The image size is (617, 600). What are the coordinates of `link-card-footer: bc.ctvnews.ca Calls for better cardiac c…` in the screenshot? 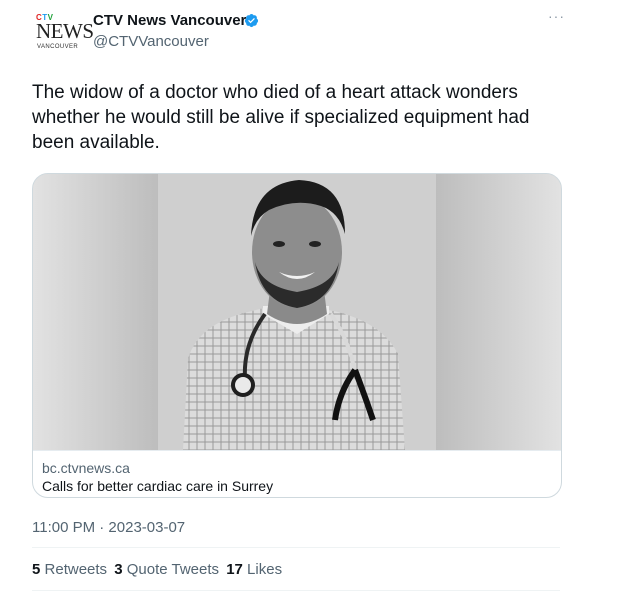 It's located at (297, 473).